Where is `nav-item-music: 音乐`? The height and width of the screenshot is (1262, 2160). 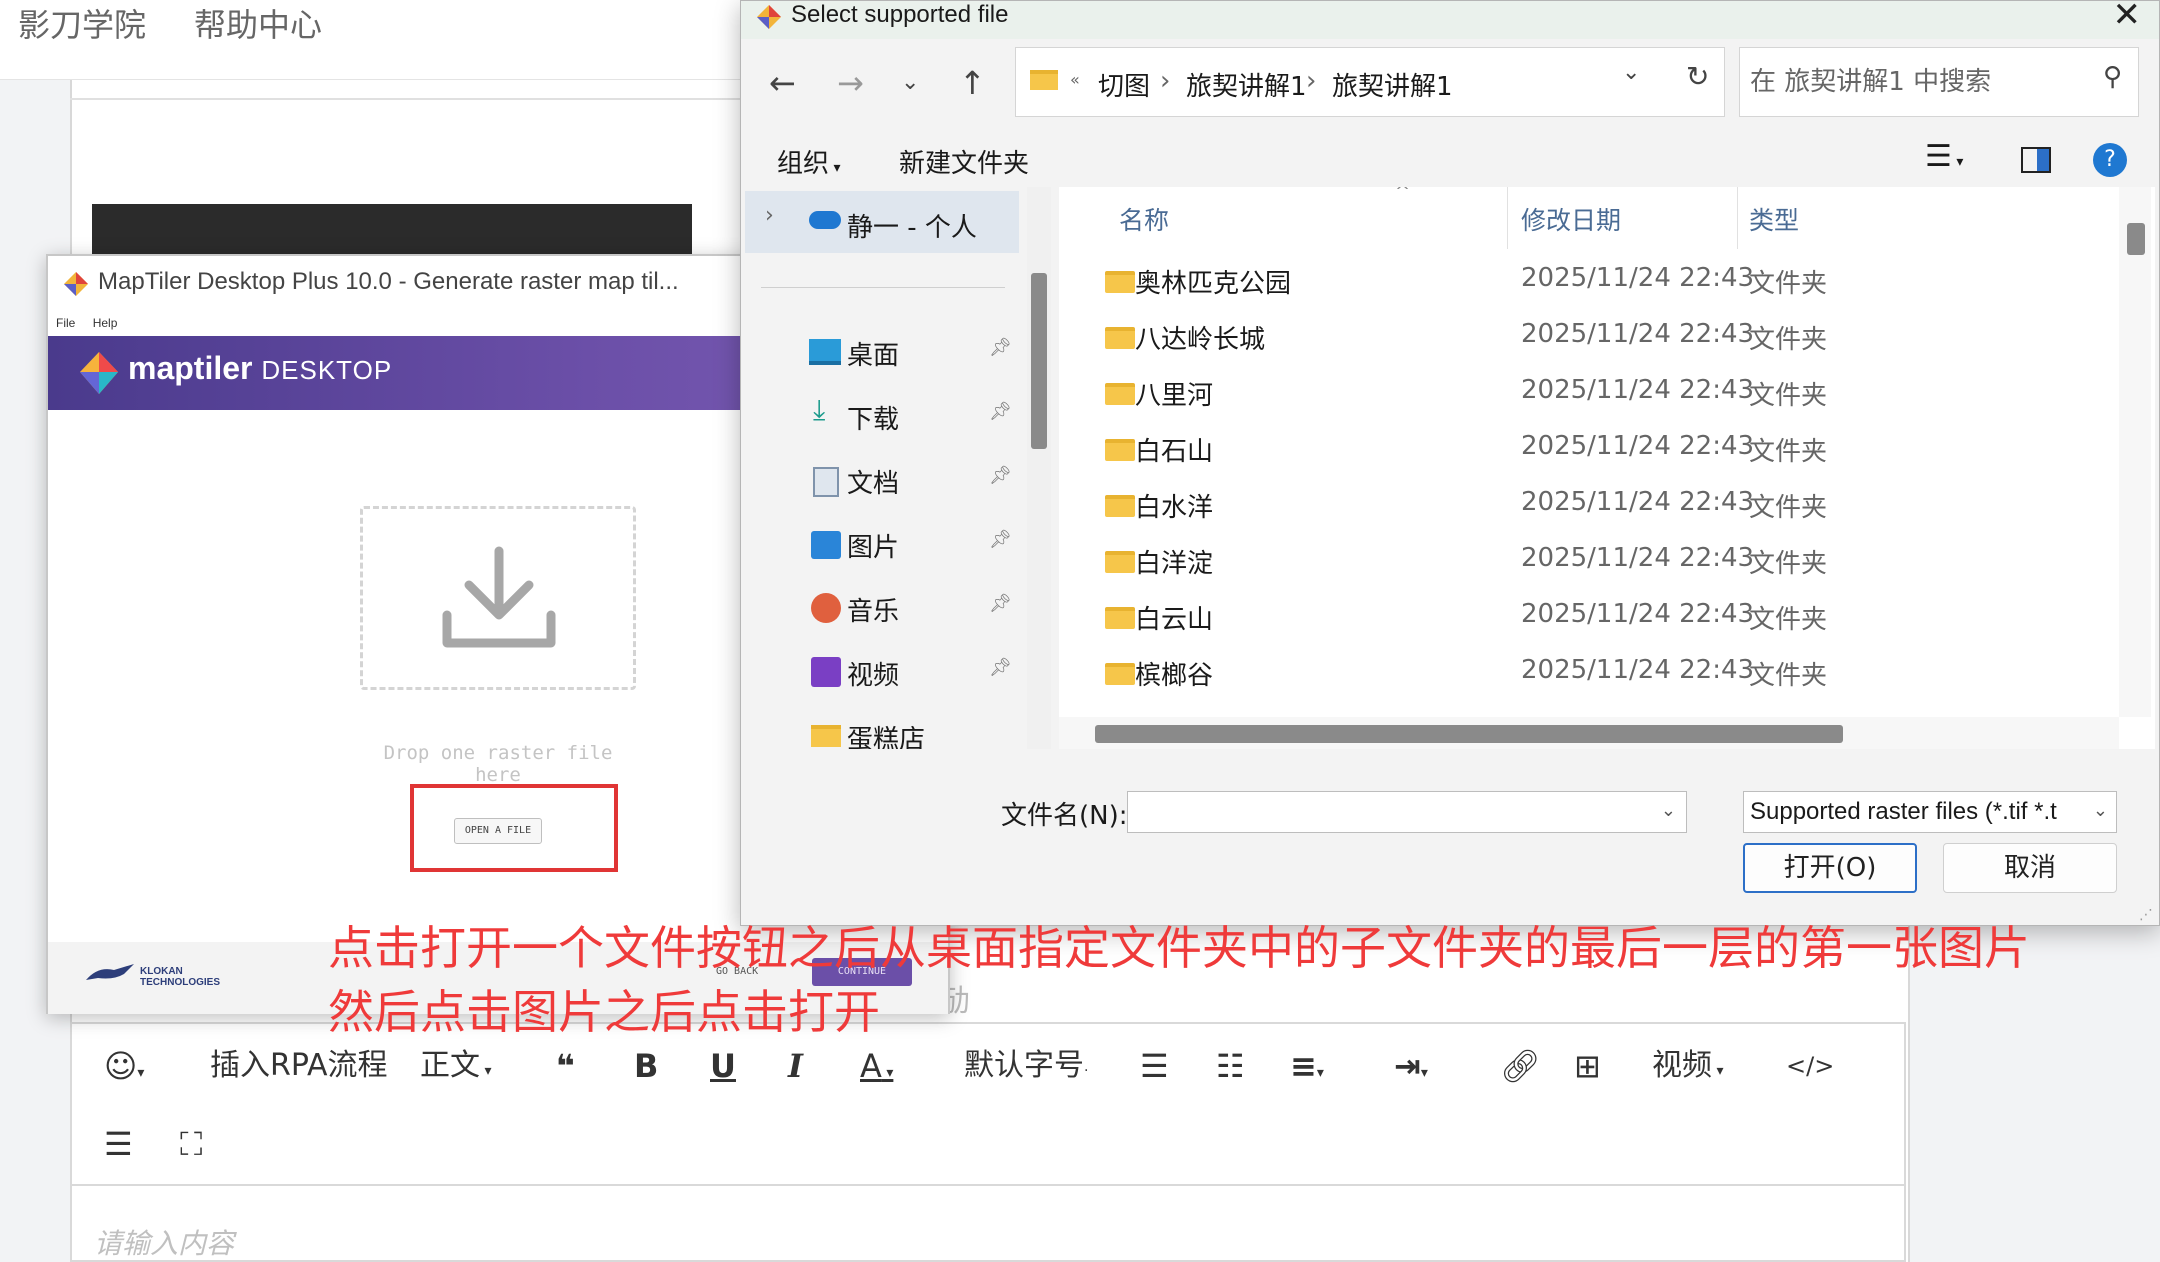
nav-item-music: 音乐 is located at coordinates (873, 609).